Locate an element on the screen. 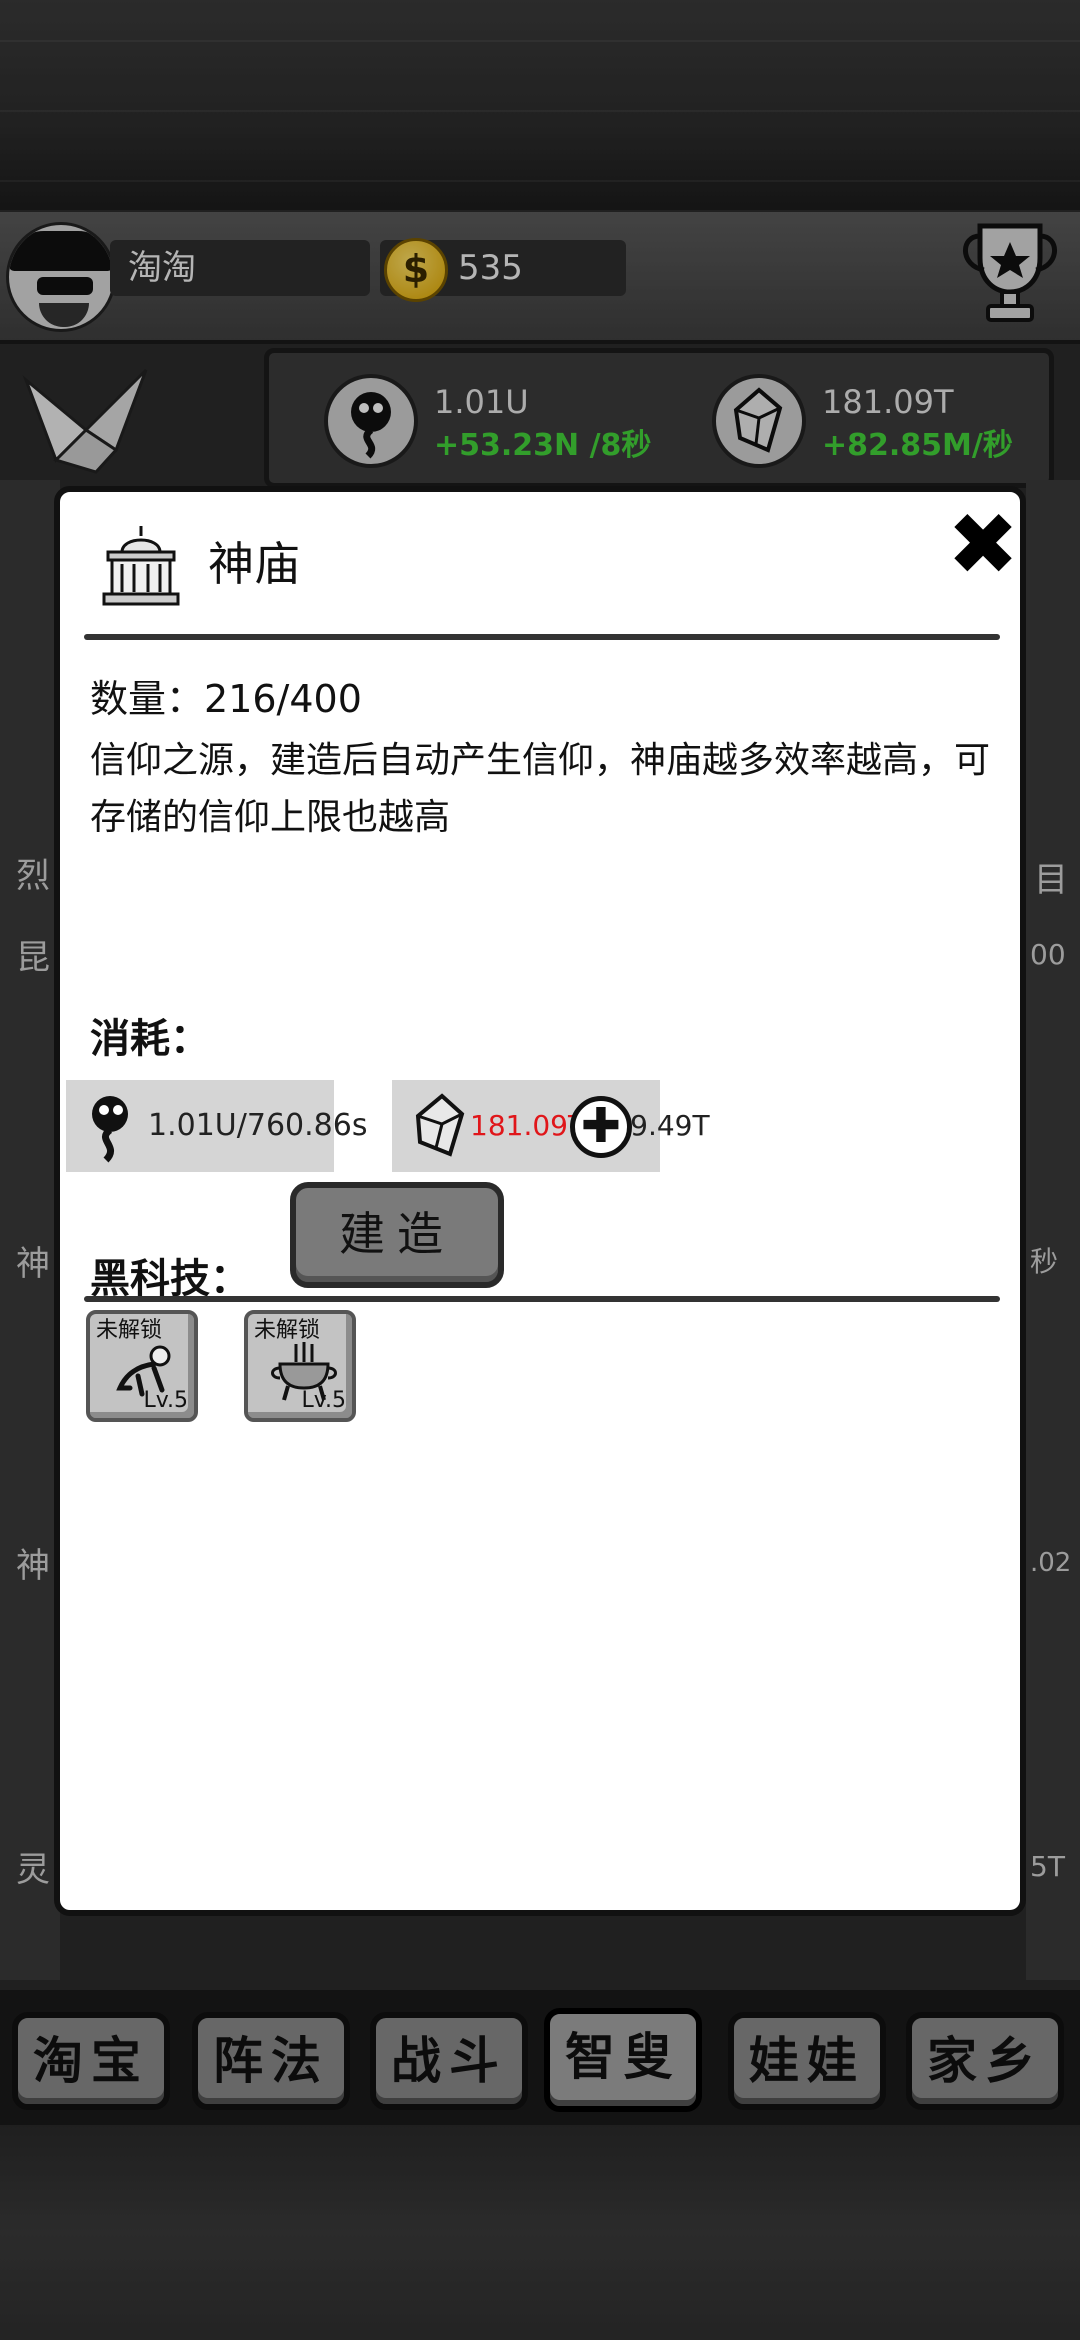 Image resolution: width=1080 pixels, height=2340 pixels. cost-faith: 1.01U/760.86s is located at coordinates (216, 1126).